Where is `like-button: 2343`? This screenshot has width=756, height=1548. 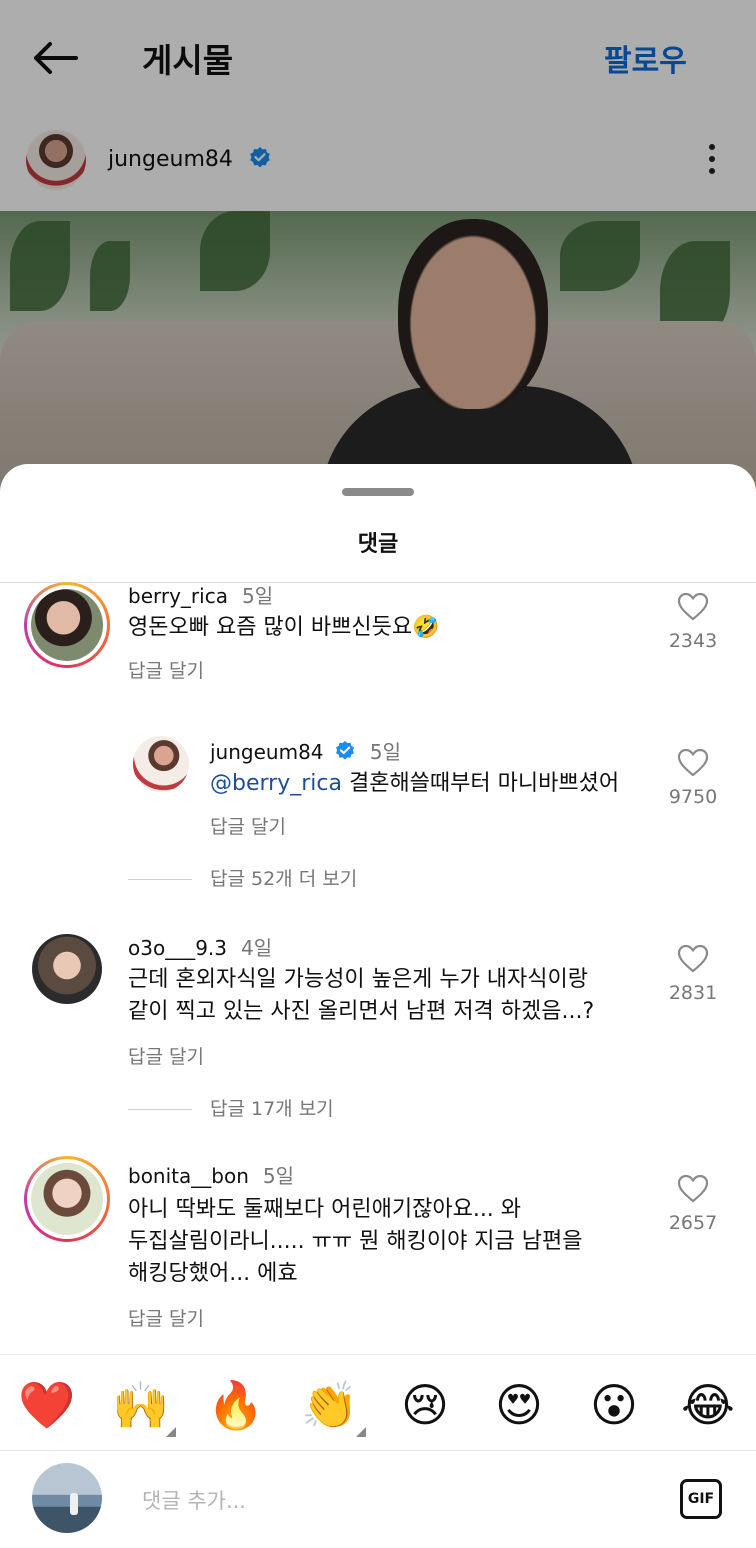
like-button: 2343 is located at coordinates (693, 622).